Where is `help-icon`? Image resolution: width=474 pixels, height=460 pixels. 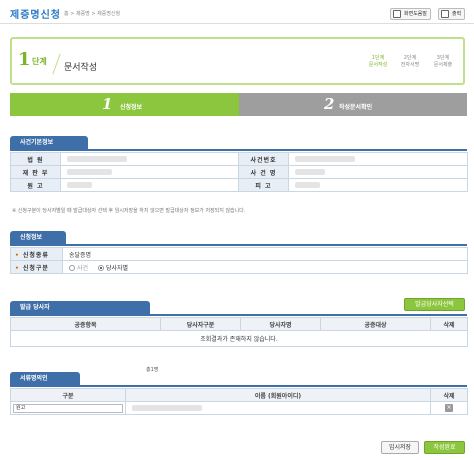
help-icon is located at coordinates (397, 14).